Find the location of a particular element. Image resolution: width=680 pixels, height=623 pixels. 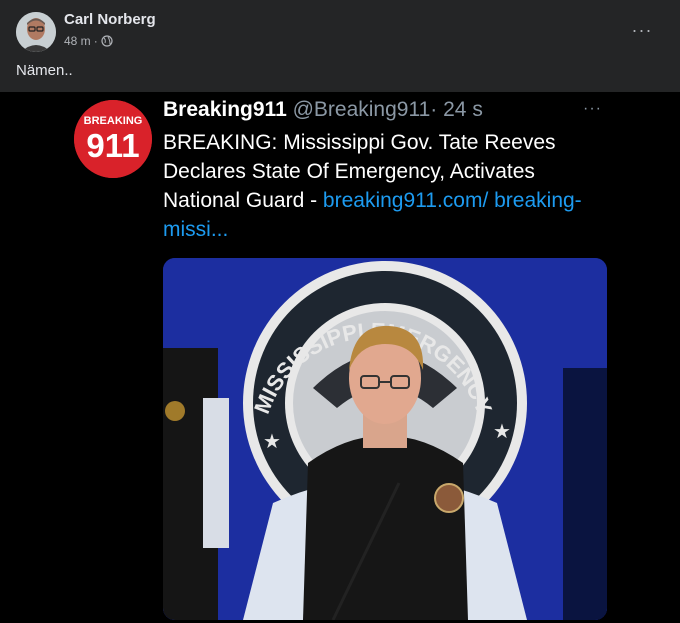

more-options-button: ··· is located at coordinates (642, 30).